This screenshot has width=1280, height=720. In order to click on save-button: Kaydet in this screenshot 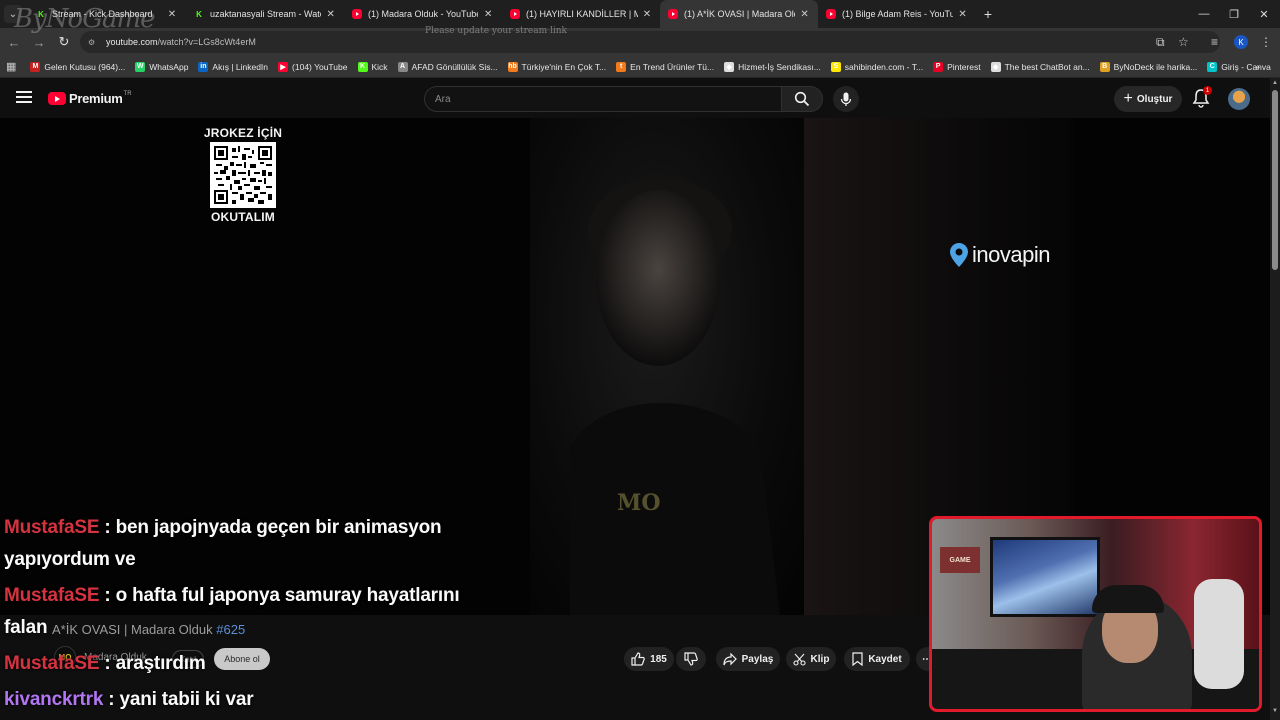, I will do `click(877, 659)`.